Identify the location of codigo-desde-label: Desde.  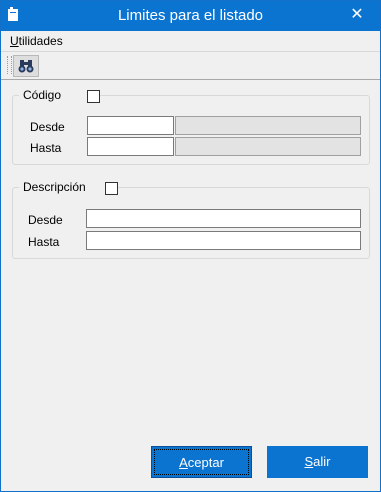
(47, 127).